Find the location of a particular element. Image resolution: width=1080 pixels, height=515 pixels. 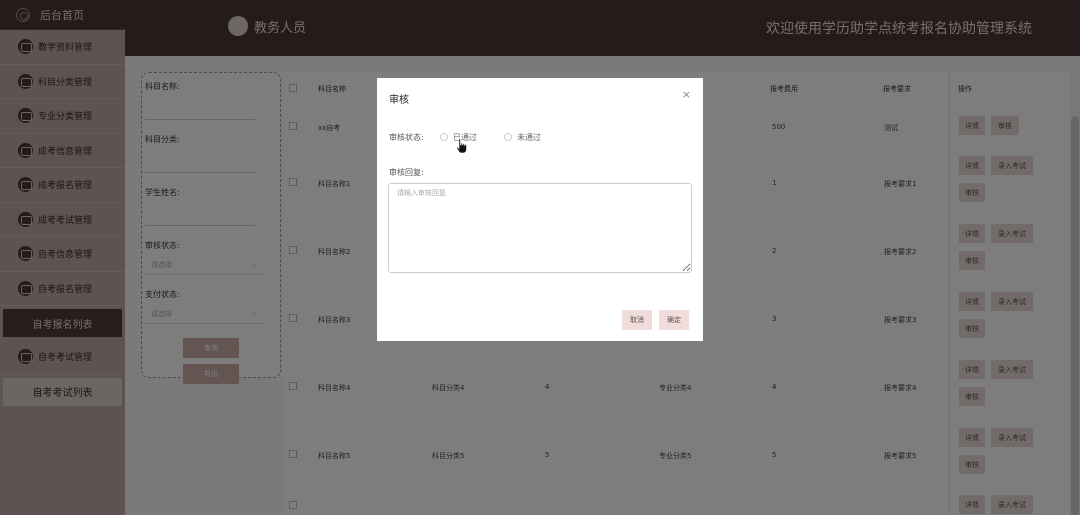

cancel-button: 取消 is located at coordinates (637, 320).